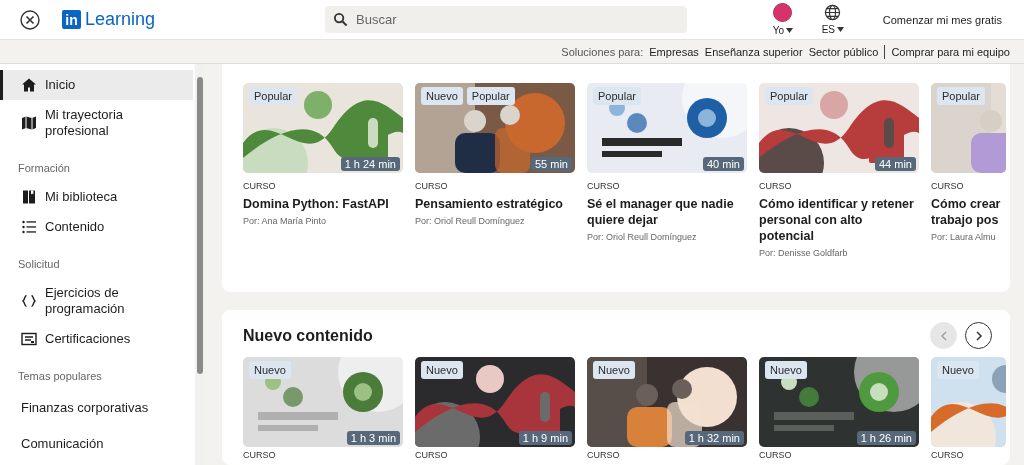  What do you see at coordinates (96, 408) in the screenshot?
I see `topic-link: Finanzas corporativas` at bounding box center [96, 408].